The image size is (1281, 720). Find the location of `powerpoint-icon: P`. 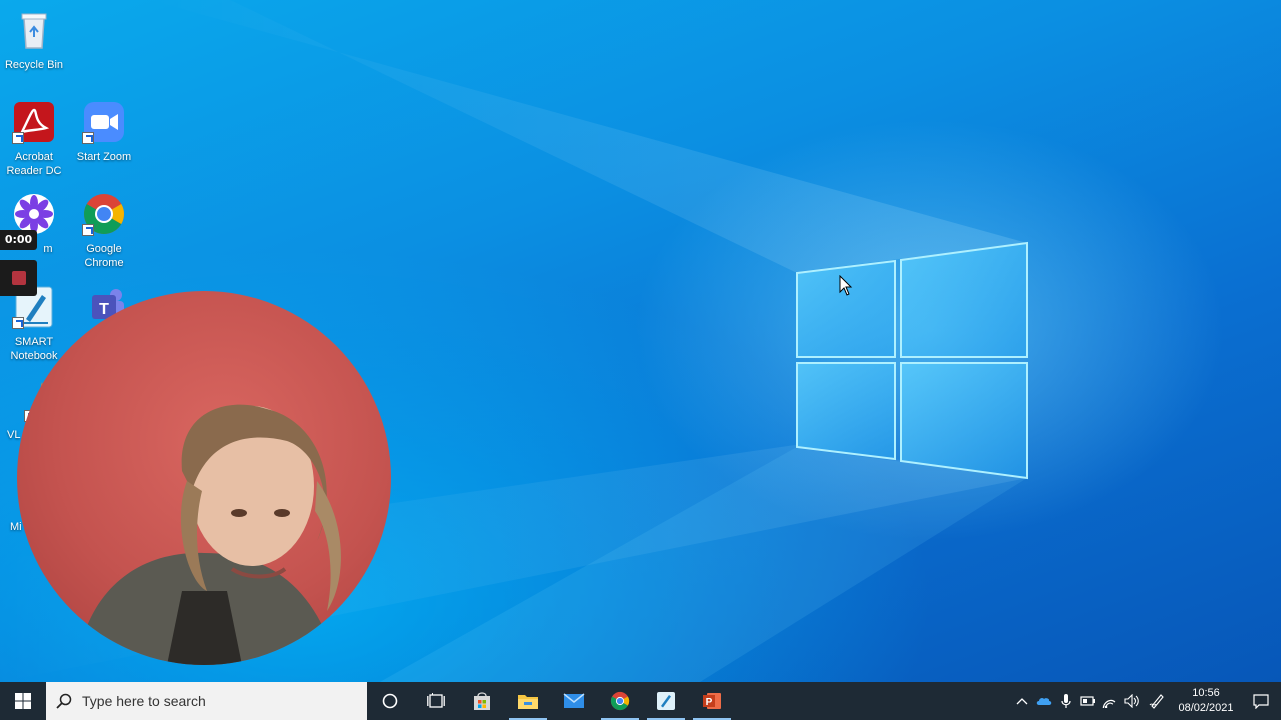

powerpoint-icon: P is located at coordinates (712, 701).